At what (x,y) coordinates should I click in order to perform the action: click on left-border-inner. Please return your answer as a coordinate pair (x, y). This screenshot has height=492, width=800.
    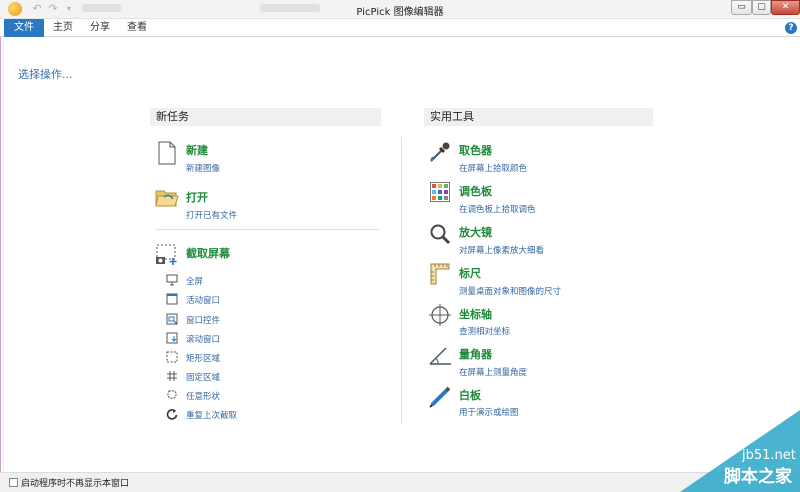
    Looking at the image, I should click on (3, 264).